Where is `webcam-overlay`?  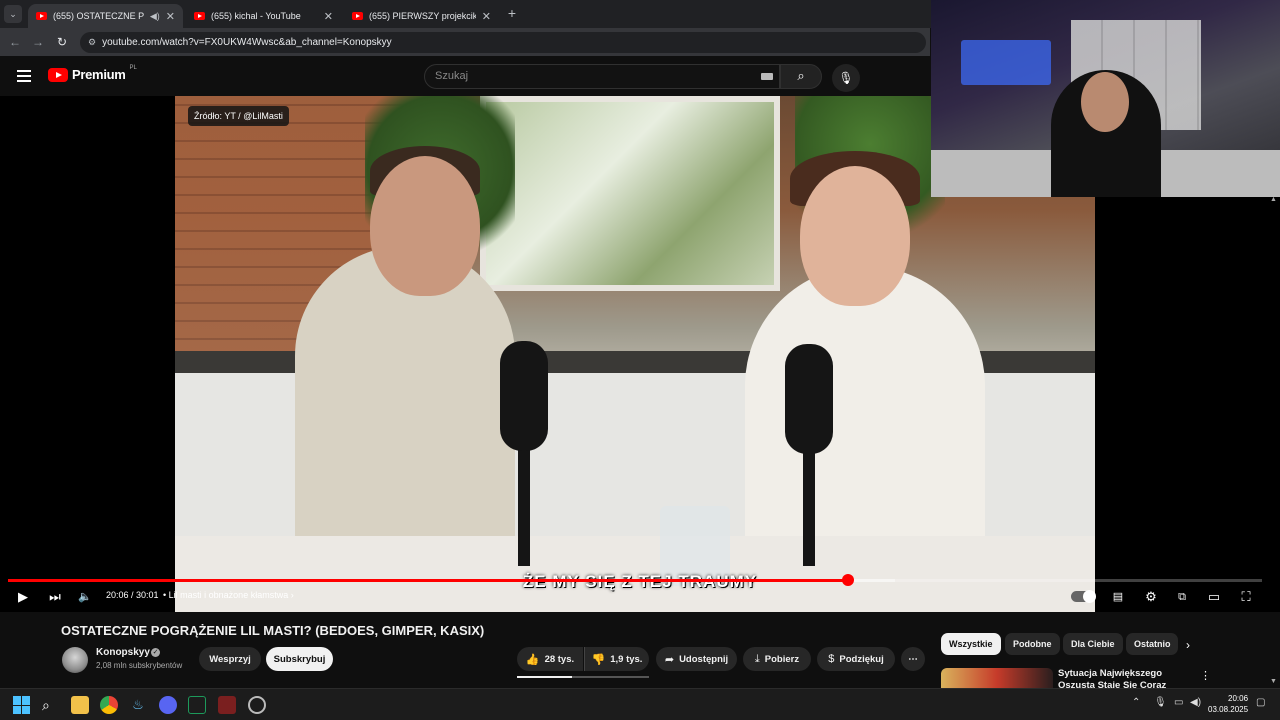
webcam-overlay is located at coordinates (1105, 98).